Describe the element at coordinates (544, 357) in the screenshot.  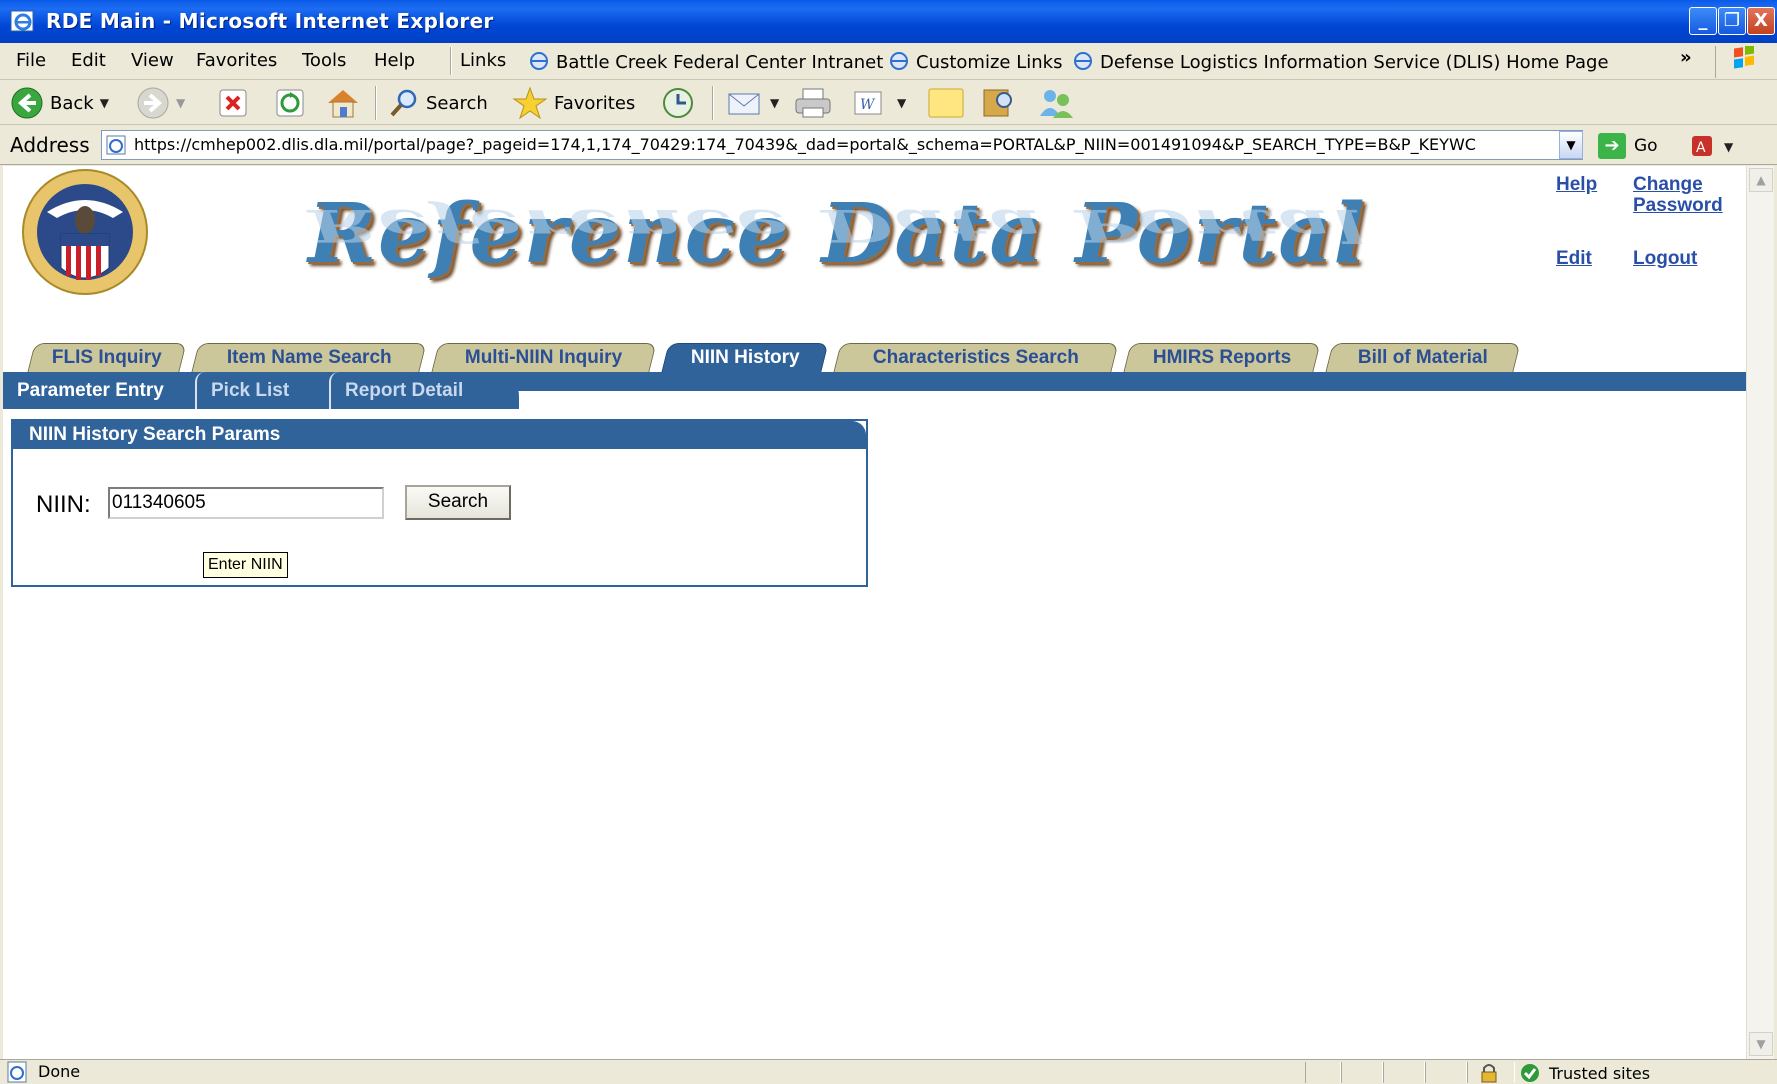
I see `tab-multi-niin-inquiry: Multi-NIIN Inquiry` at that location.